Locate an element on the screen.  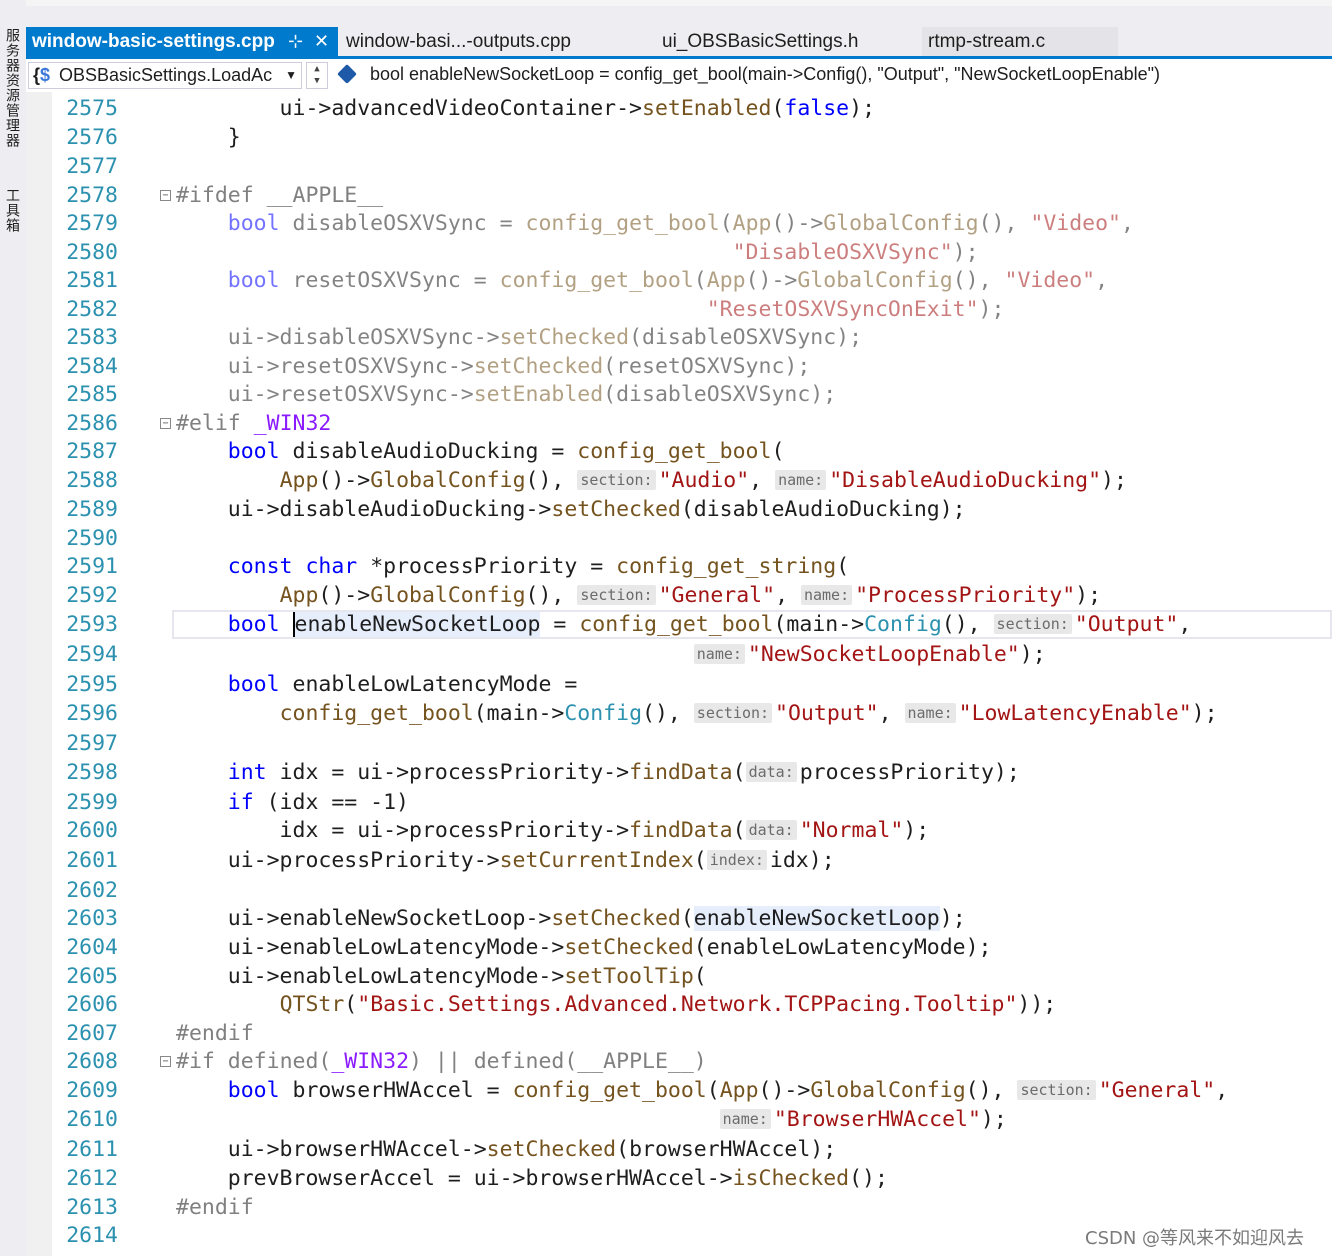
code-line: 2580 "DisableOSXVSync"); is located at coordinates (692, 252).